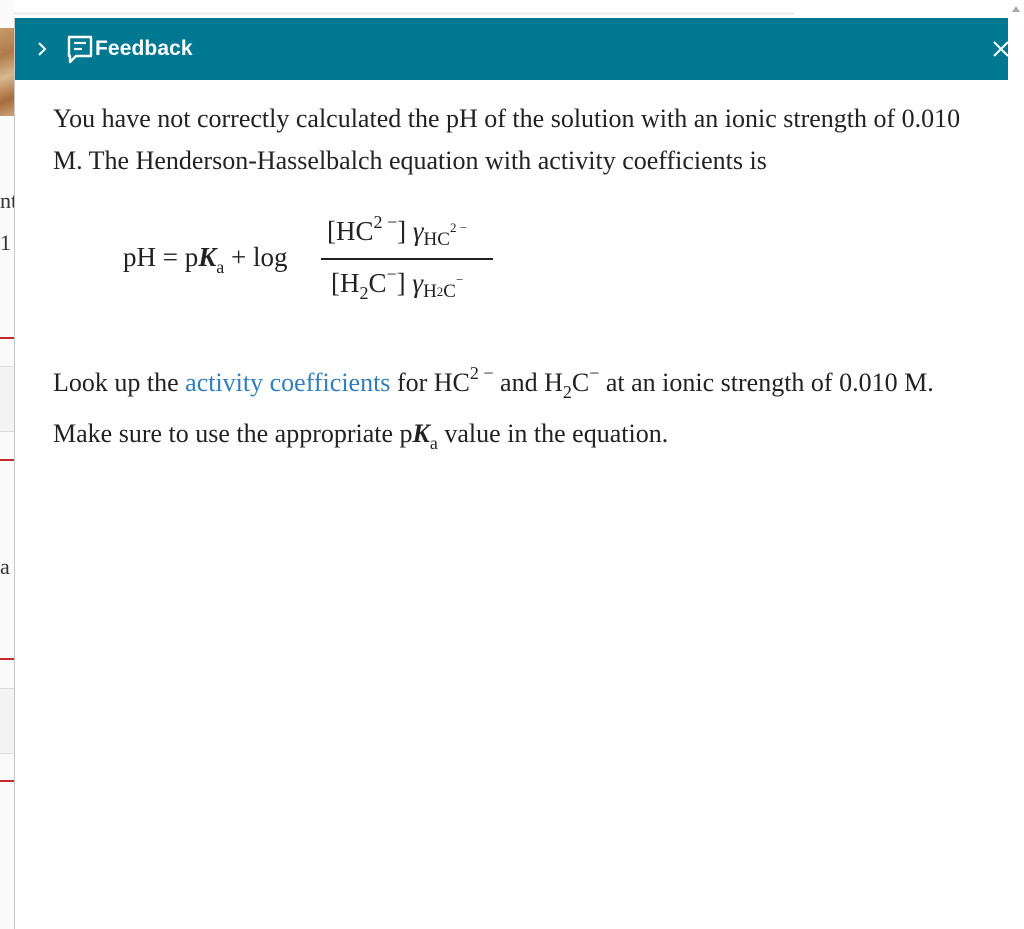 The width and height of the screenshot is (1024, 929). What do you see at coordinates (397, 283) in the screenshot?
I see `fraction-denominator: [H2C−] γH2C−` at bounding box center [397, 283].